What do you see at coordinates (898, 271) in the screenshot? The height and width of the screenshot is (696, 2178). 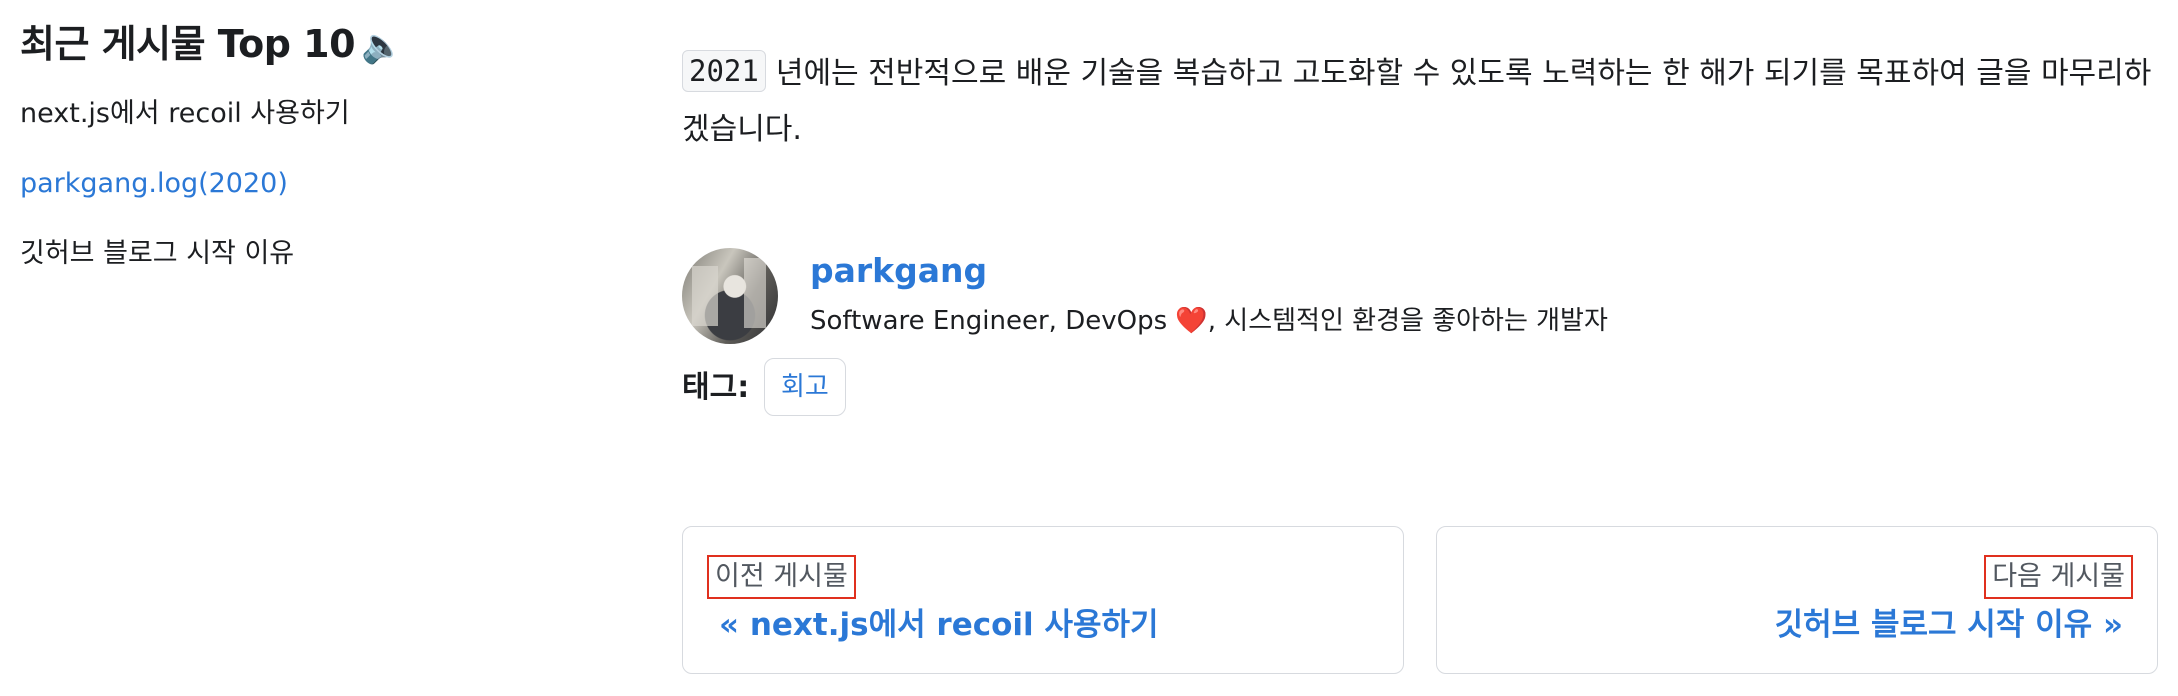 I see `author-name-link: parkgang` at bounding box center [898, 271].